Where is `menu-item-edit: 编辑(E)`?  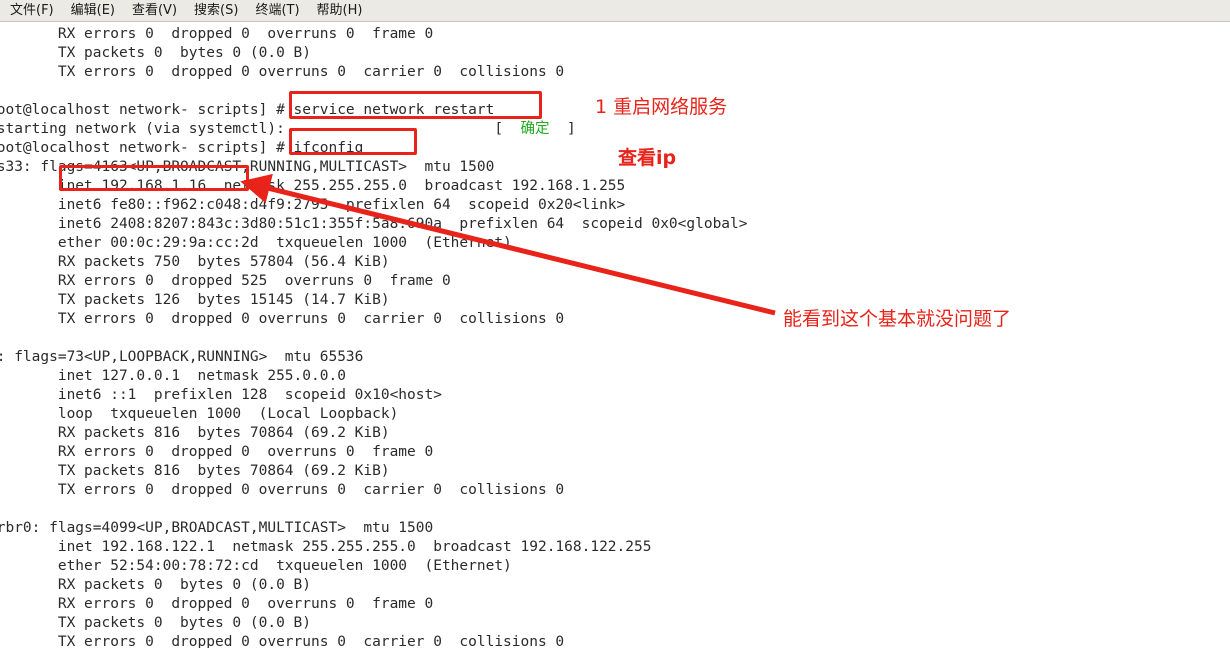 menu-item-edit: 编辑(E) is located at coordinates (93, 11).